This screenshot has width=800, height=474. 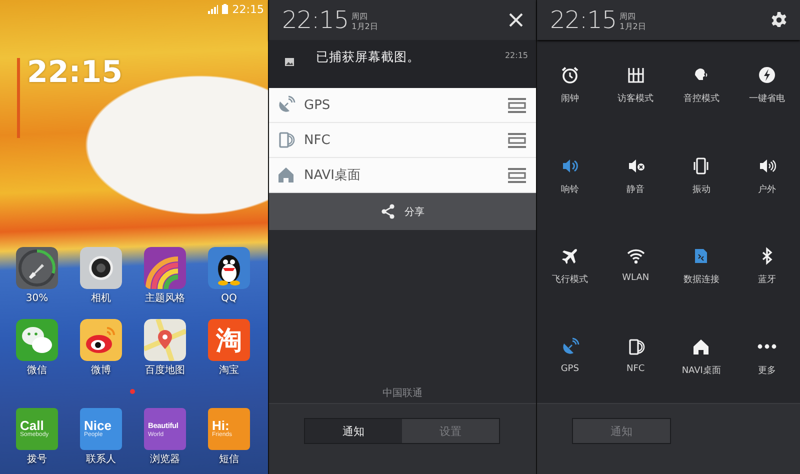 I want to click on menu-item: NFC, so click(x=402, y=140).